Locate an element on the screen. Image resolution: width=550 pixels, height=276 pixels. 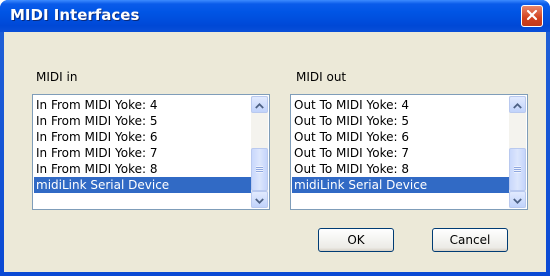
list-item: In From MIDI Yoke: 4 is located at coordinates (142, 105).